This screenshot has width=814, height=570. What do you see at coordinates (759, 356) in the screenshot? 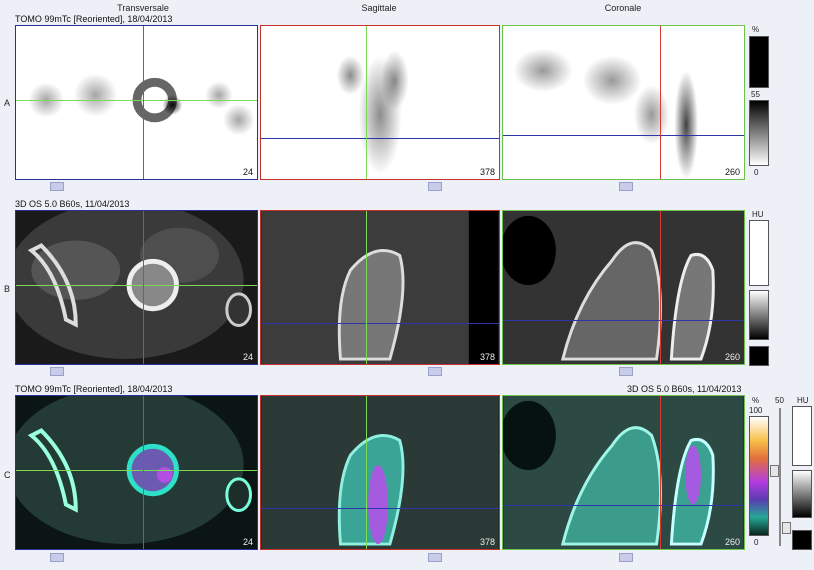
I see `ct-scale-bottom` at bounding box center [759, 356].